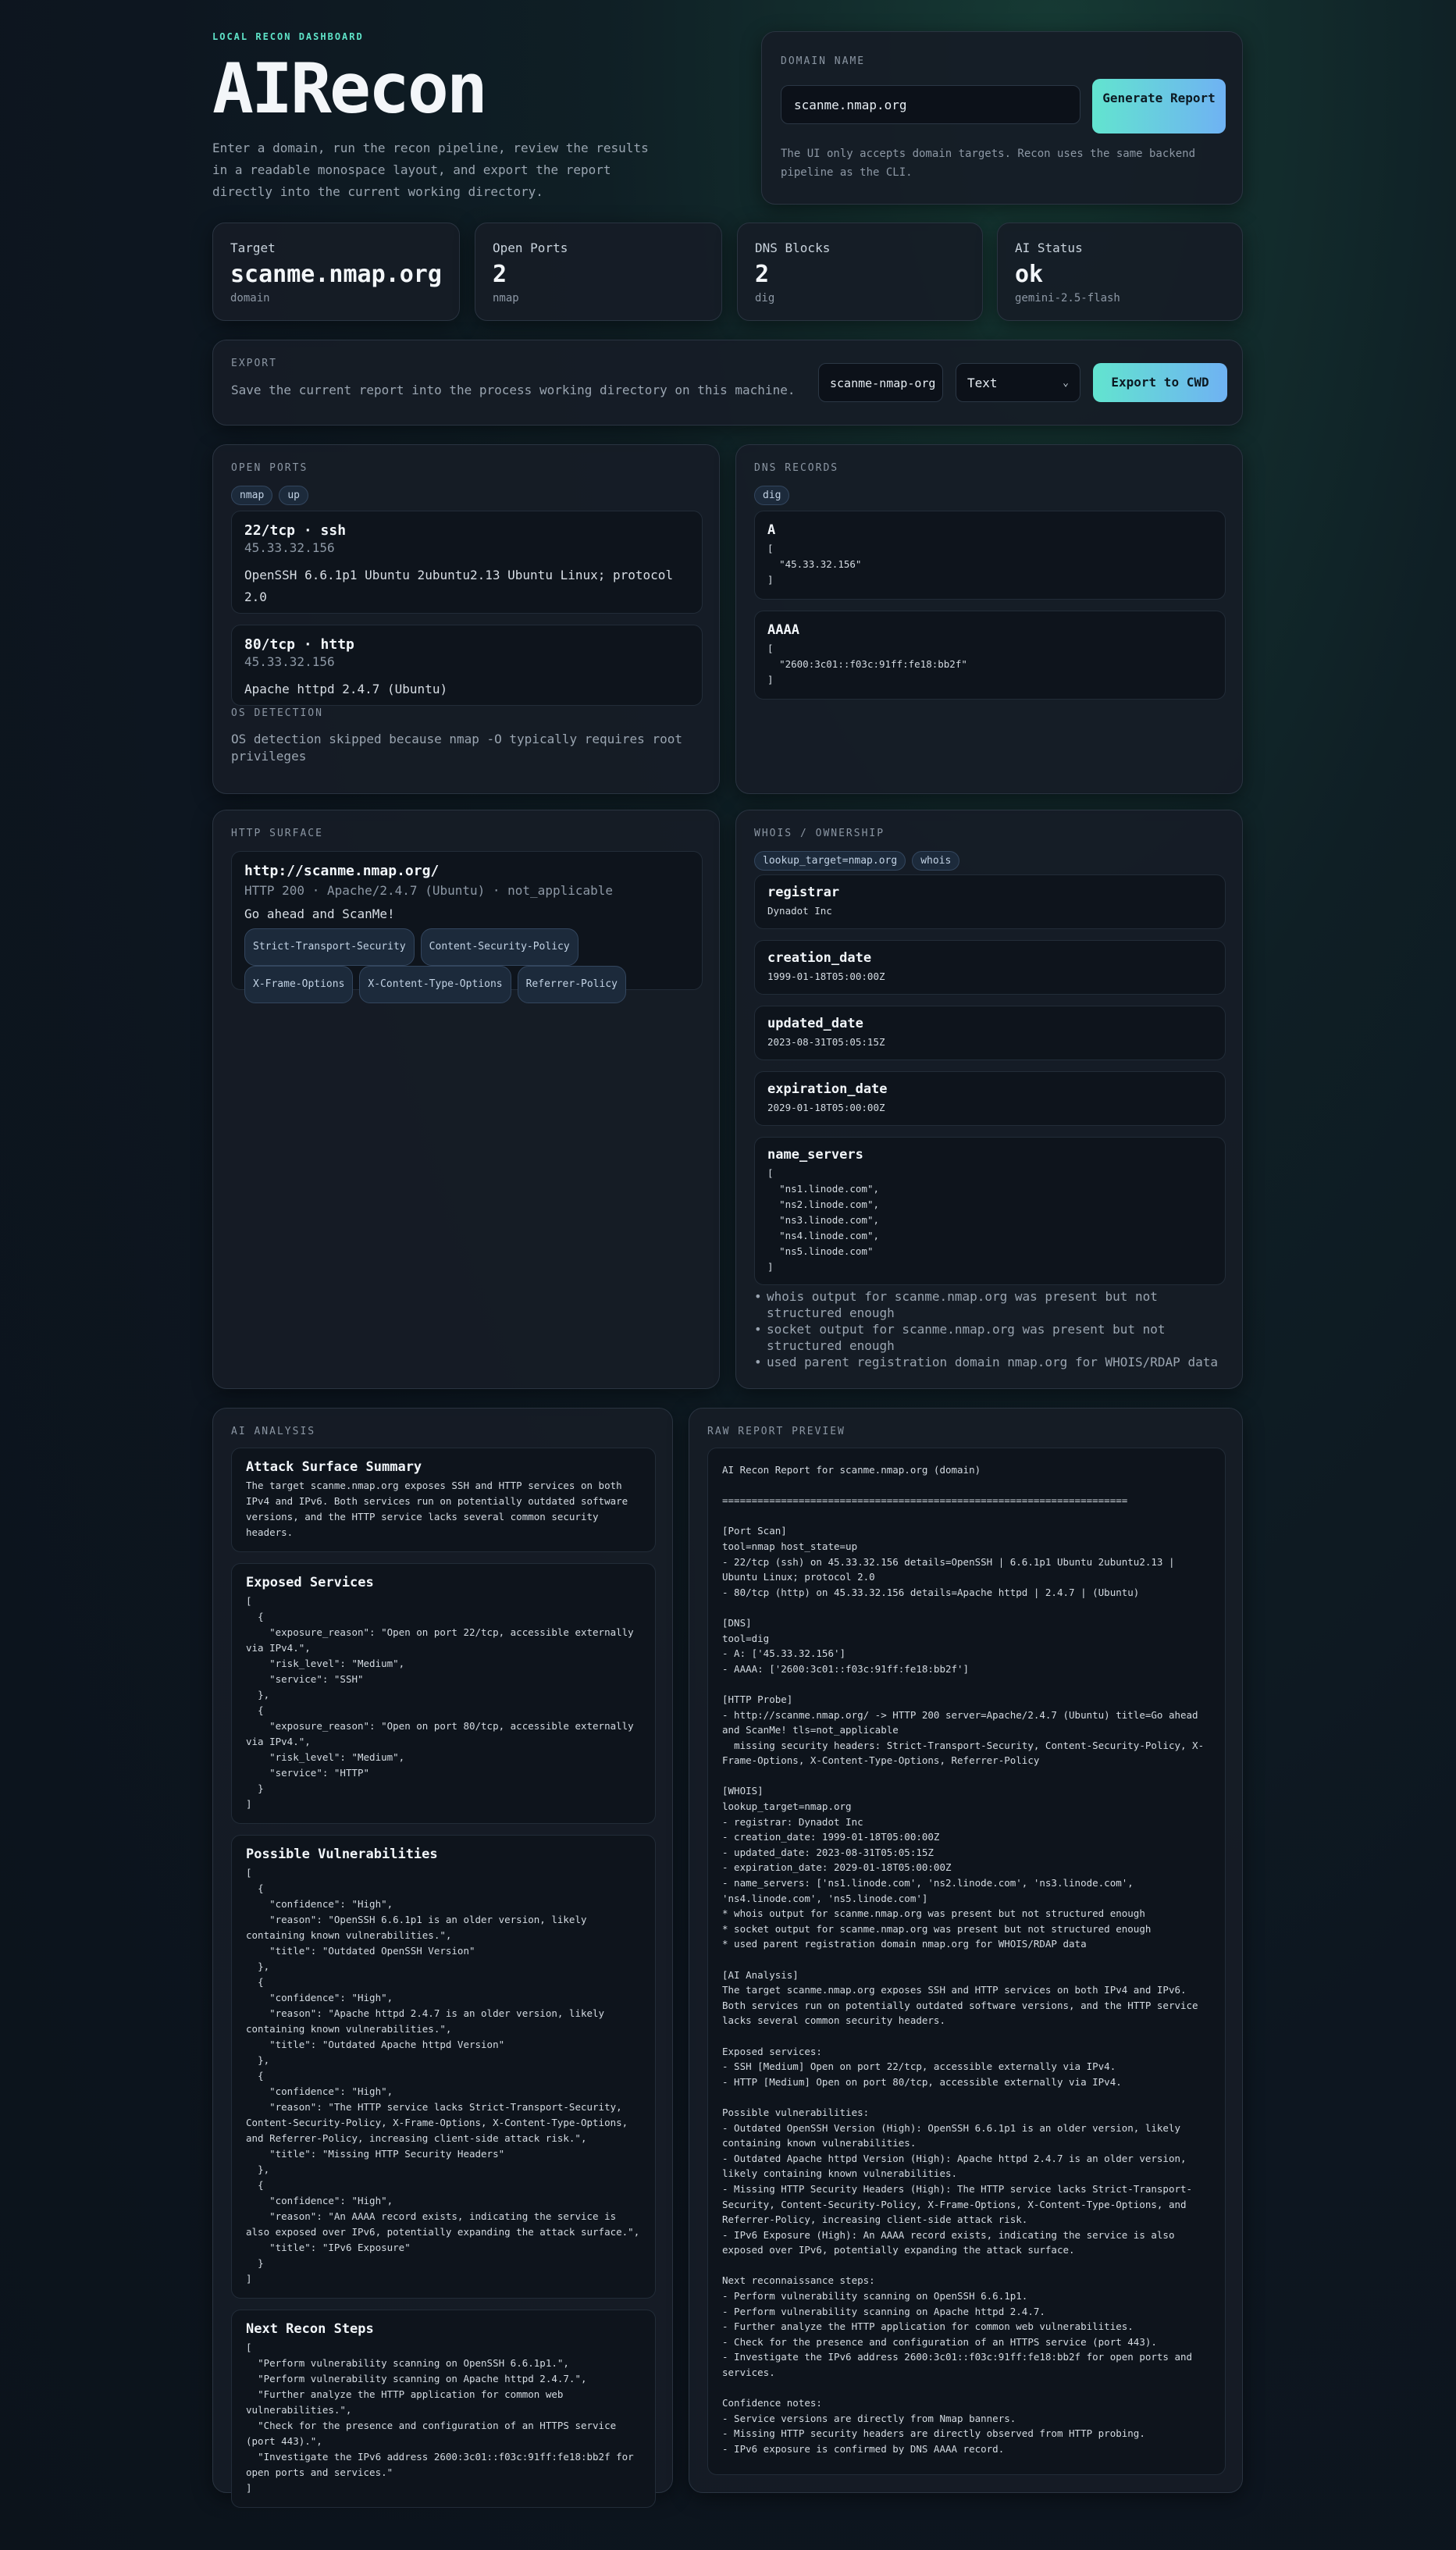  Describe the element at coordinates (252, 495) in the screenshot. I see `tag-chip: nmap` at that location.